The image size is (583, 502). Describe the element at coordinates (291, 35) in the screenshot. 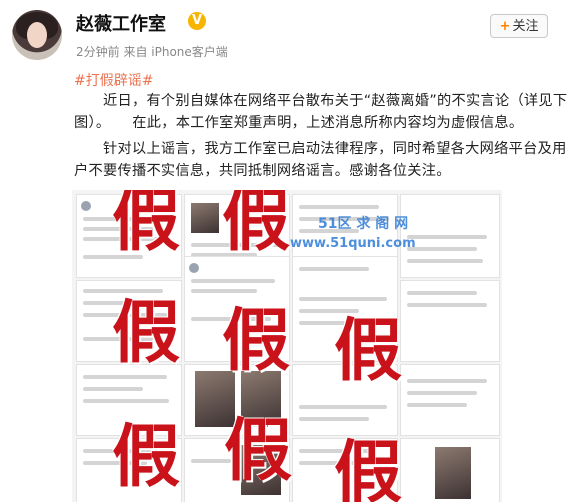

I see `post-header: 赵薇工作室 V 2分钟前 来自 iPhone客户端 + 关注` at that location.